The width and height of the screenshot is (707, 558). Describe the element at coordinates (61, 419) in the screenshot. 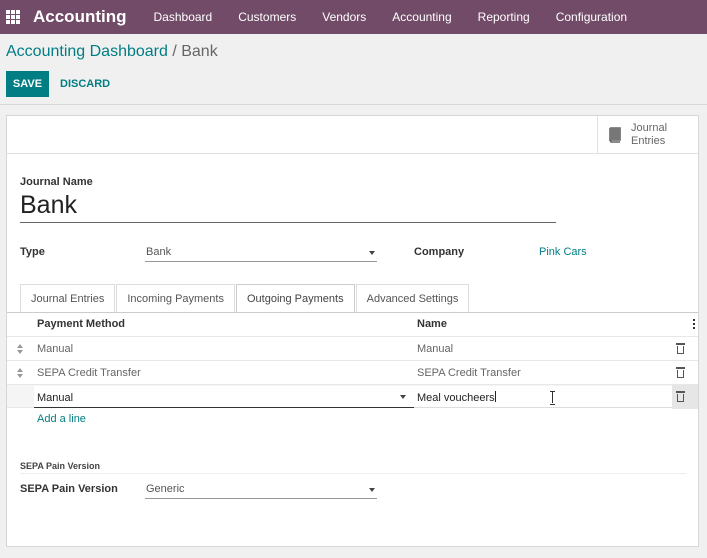

I see `add-line-link: Add a line` at that location.